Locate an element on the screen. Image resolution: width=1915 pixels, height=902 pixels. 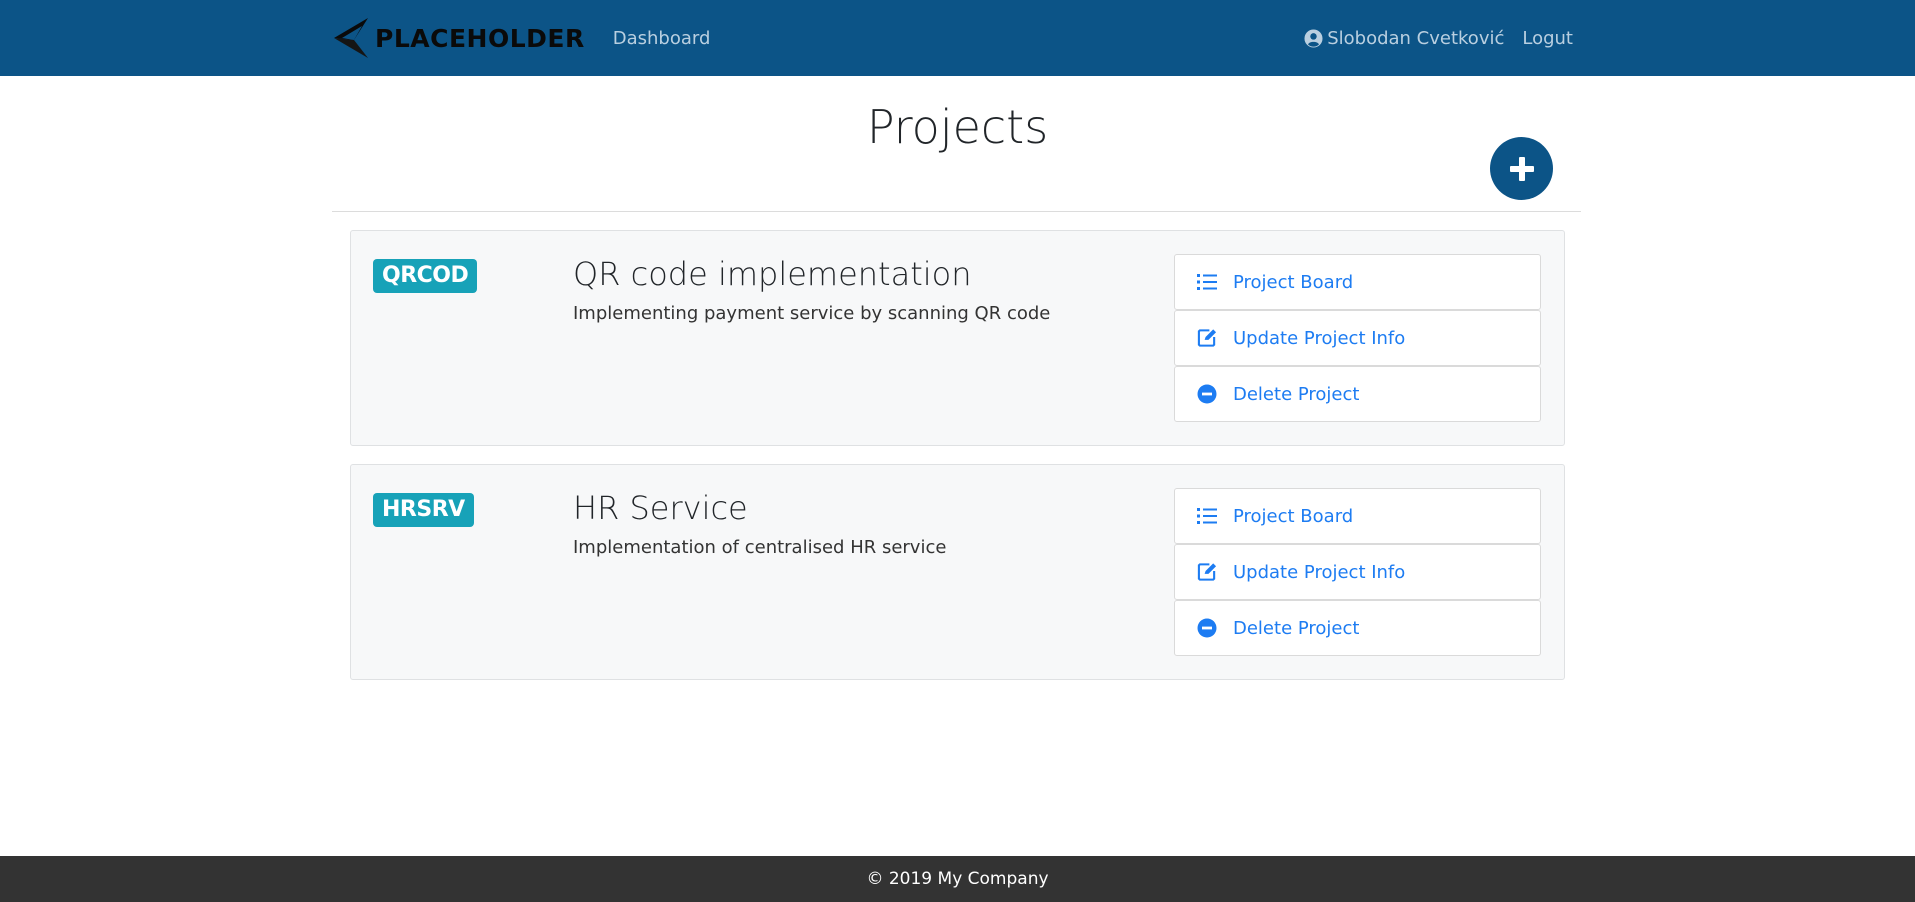
add-project-button is located at coordinates (1521, 168).